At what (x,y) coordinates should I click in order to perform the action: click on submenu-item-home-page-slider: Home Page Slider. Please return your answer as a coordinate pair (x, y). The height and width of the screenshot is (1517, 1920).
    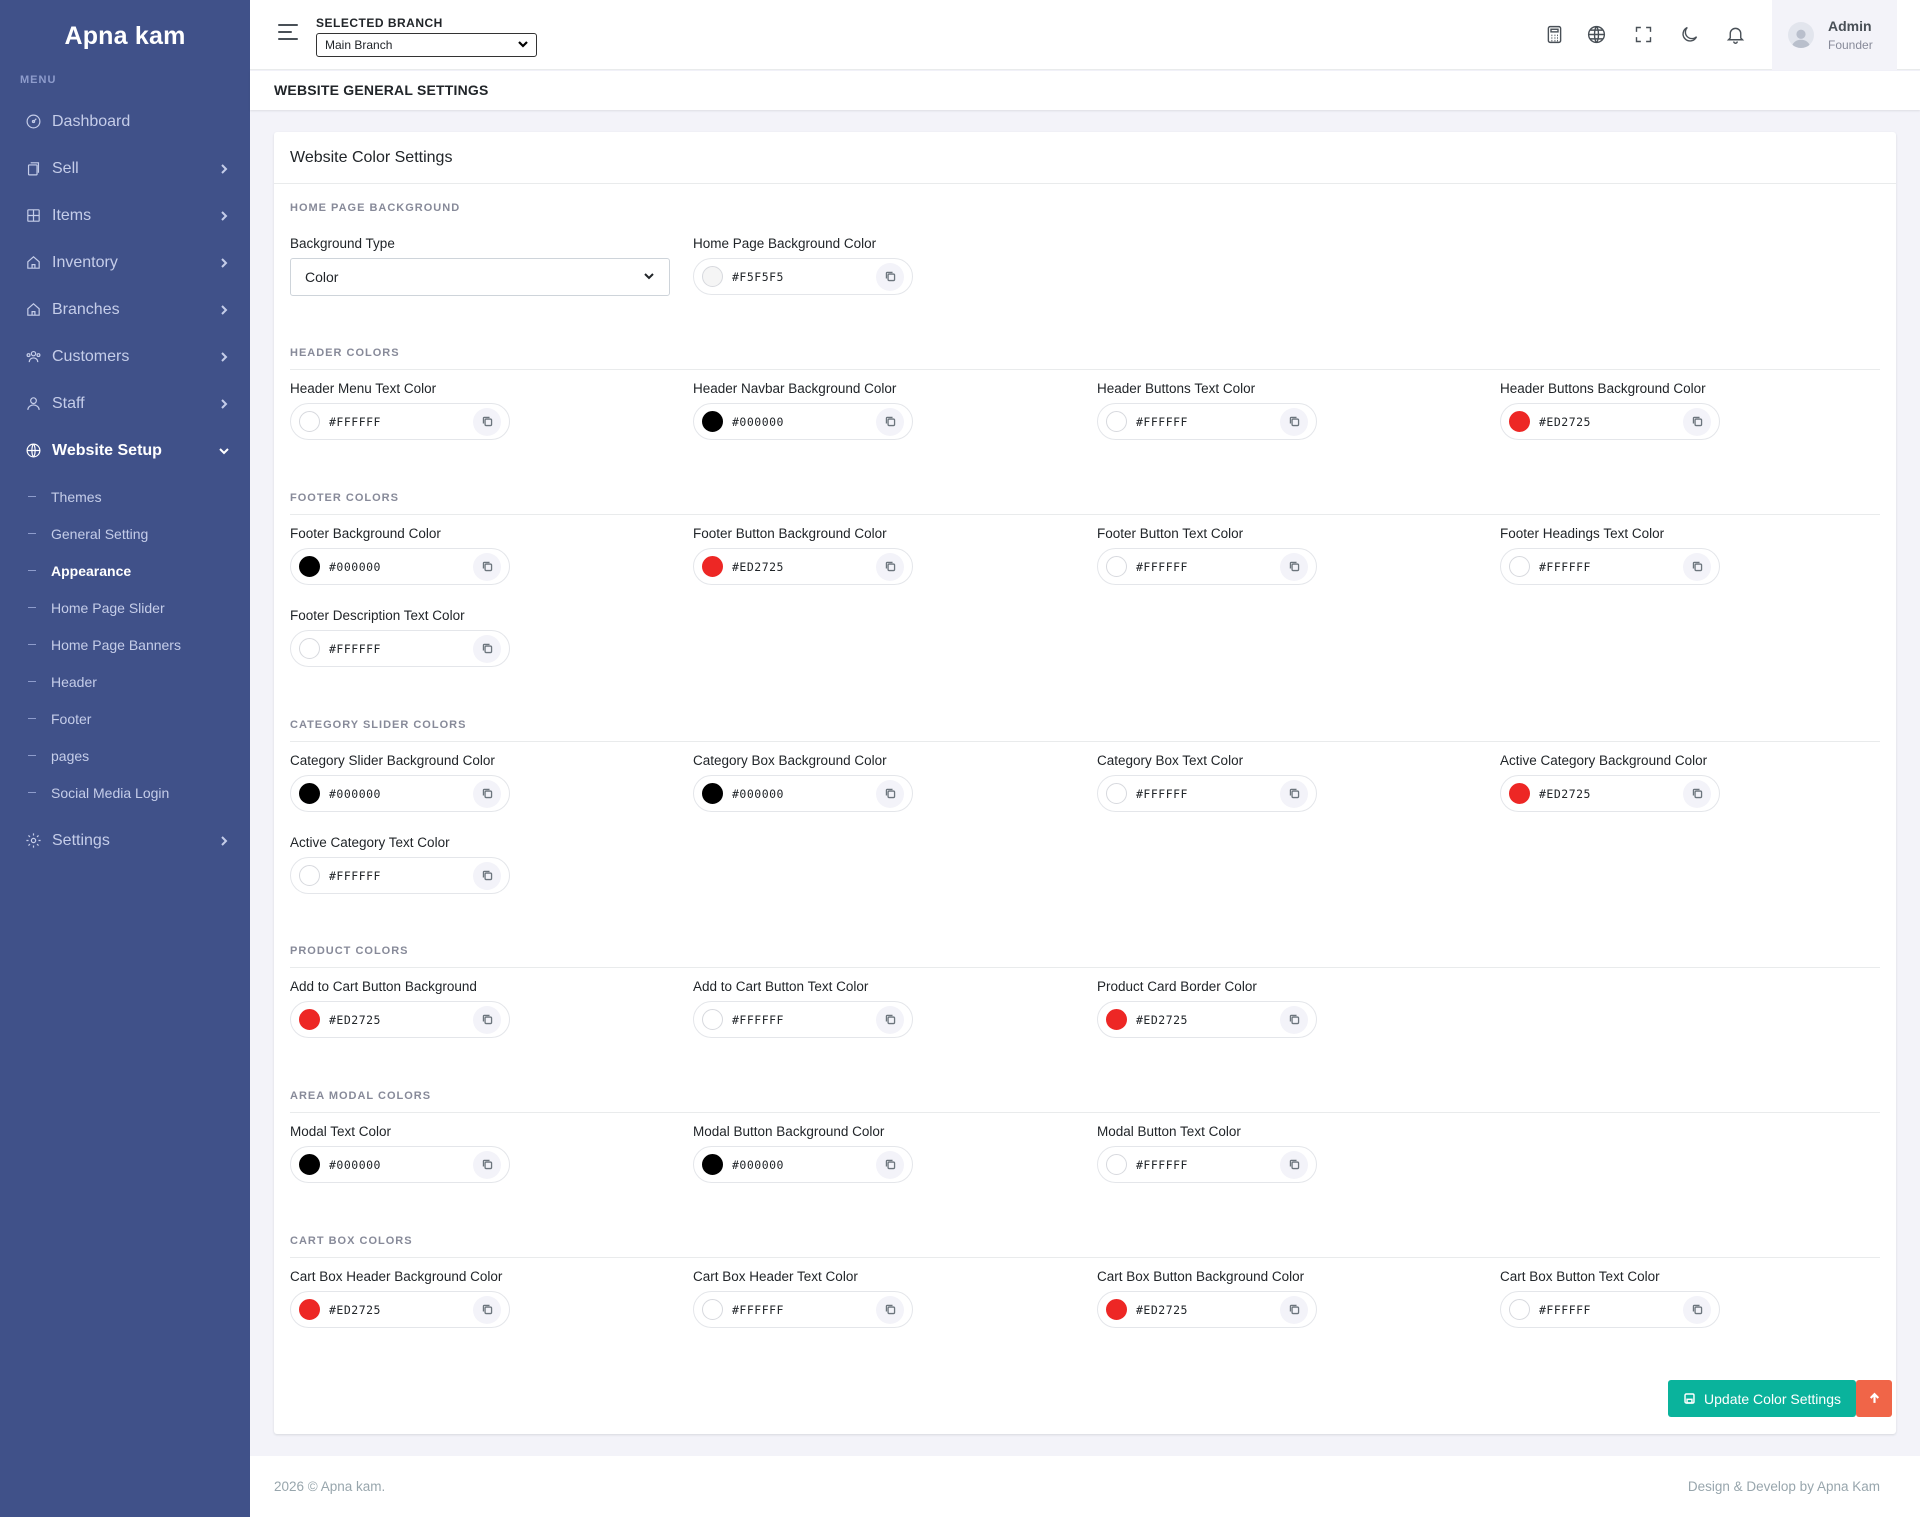
    Looking at the image, I should click on (125, 607).